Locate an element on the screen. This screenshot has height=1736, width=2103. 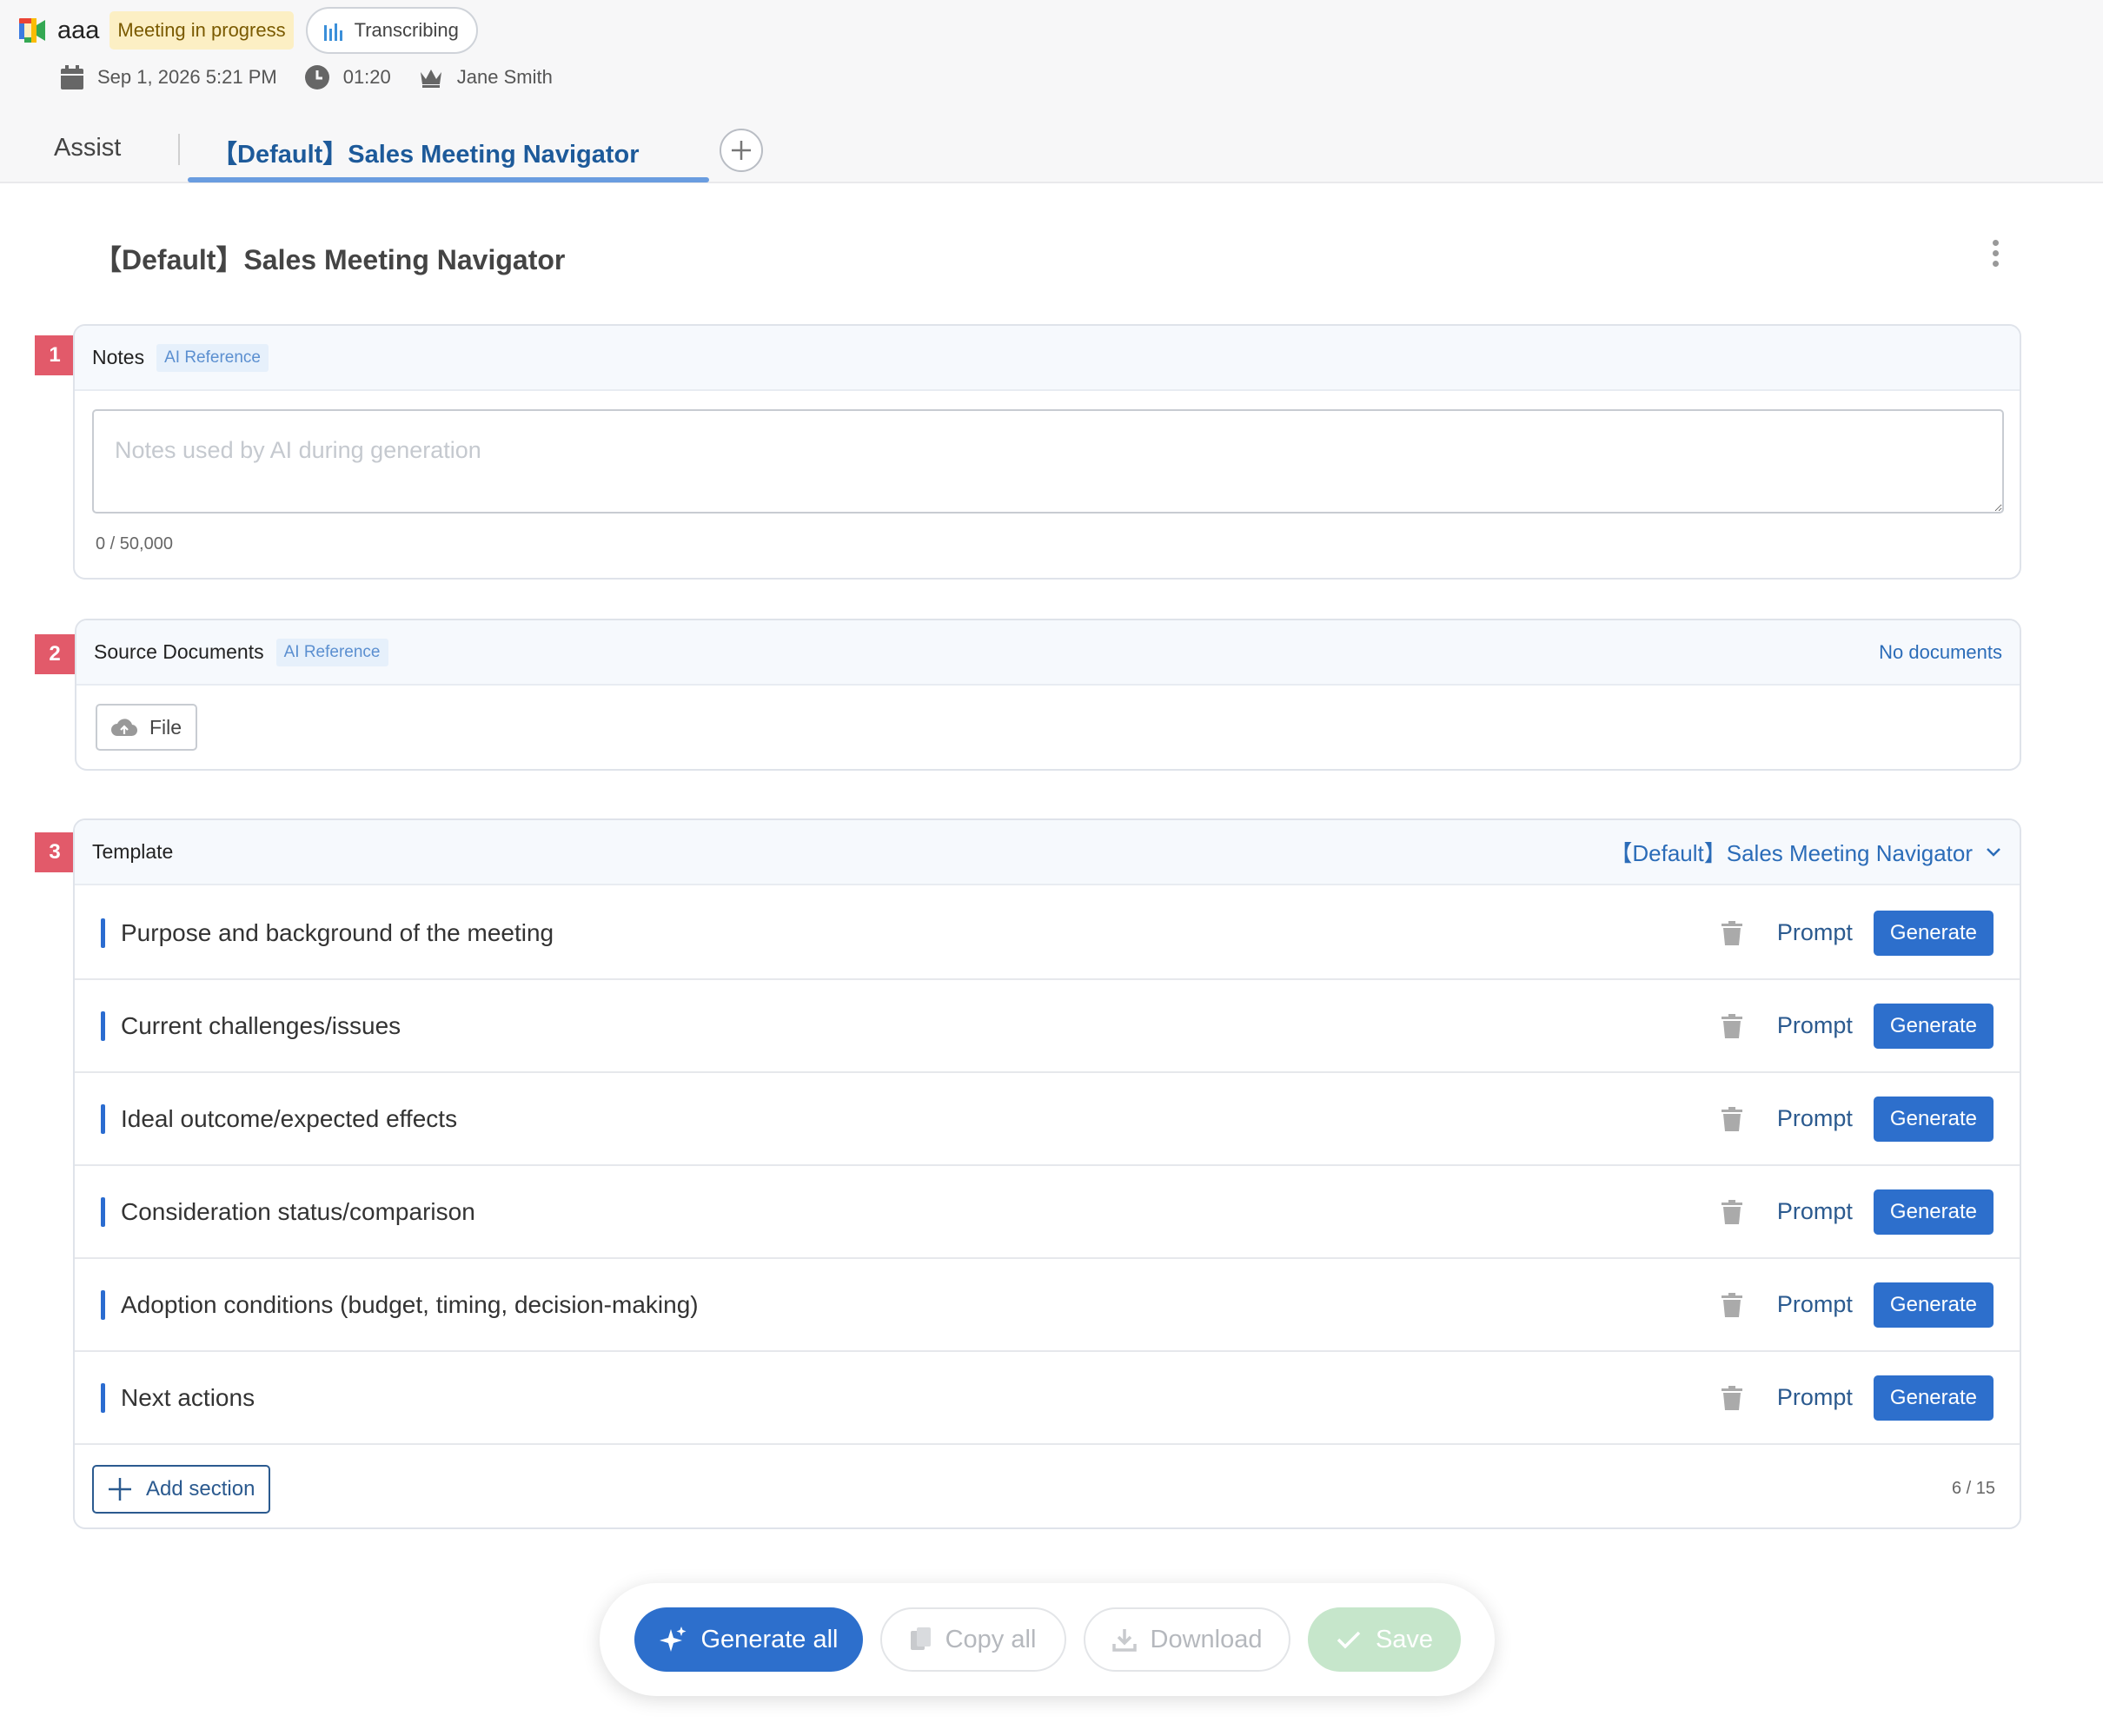
add-section-button: Add section is located at coordinates (181, 1489).